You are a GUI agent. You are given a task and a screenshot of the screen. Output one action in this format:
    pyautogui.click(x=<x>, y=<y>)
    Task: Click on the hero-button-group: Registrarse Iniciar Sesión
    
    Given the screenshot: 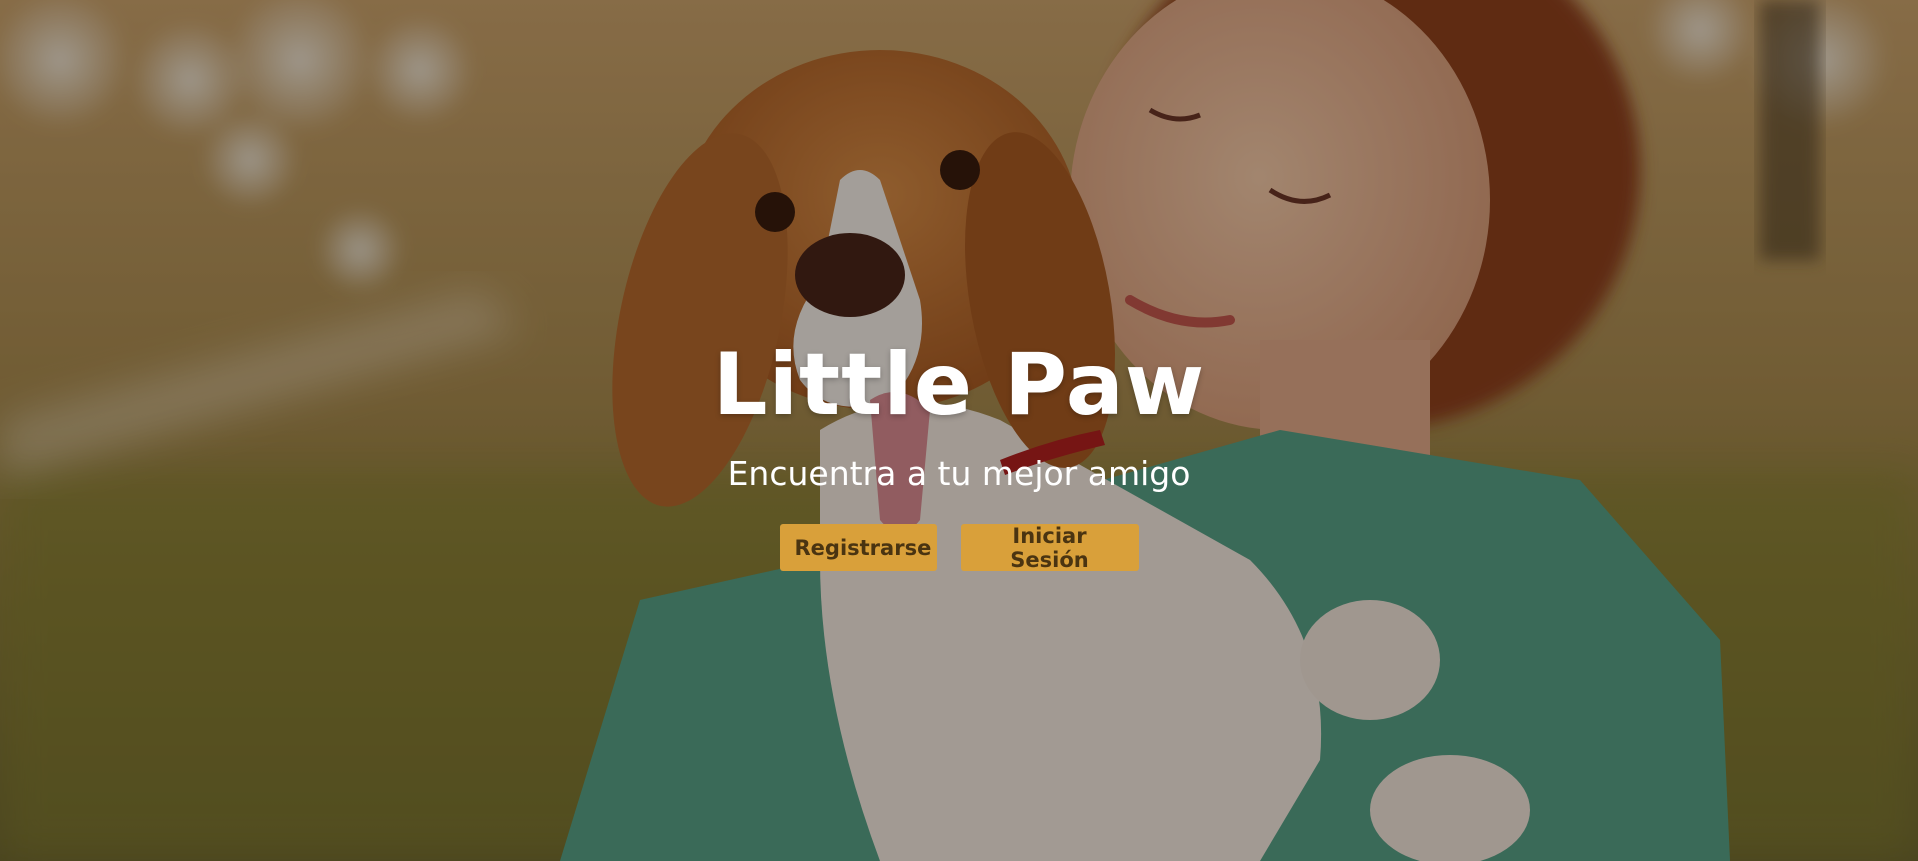 What is the action you would take?
    pyautogui.click(x=959, y=548)
    